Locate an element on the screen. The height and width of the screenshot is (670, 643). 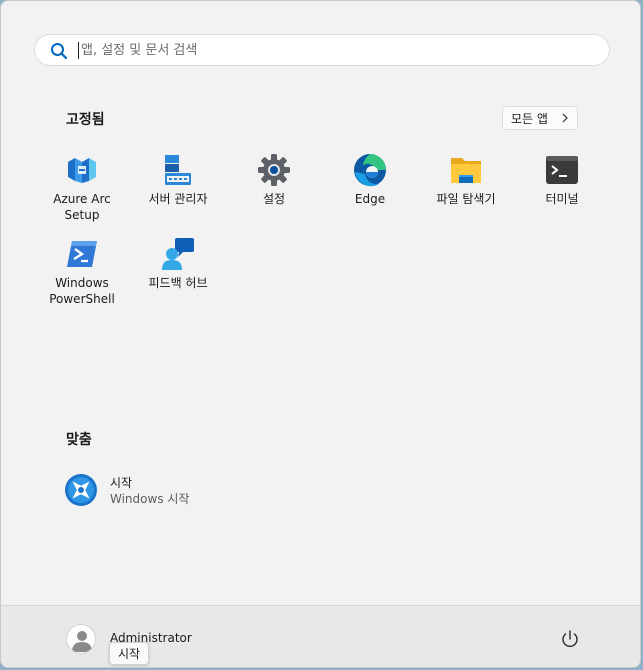
server-manager-icon is located at coordinates (178, 170).